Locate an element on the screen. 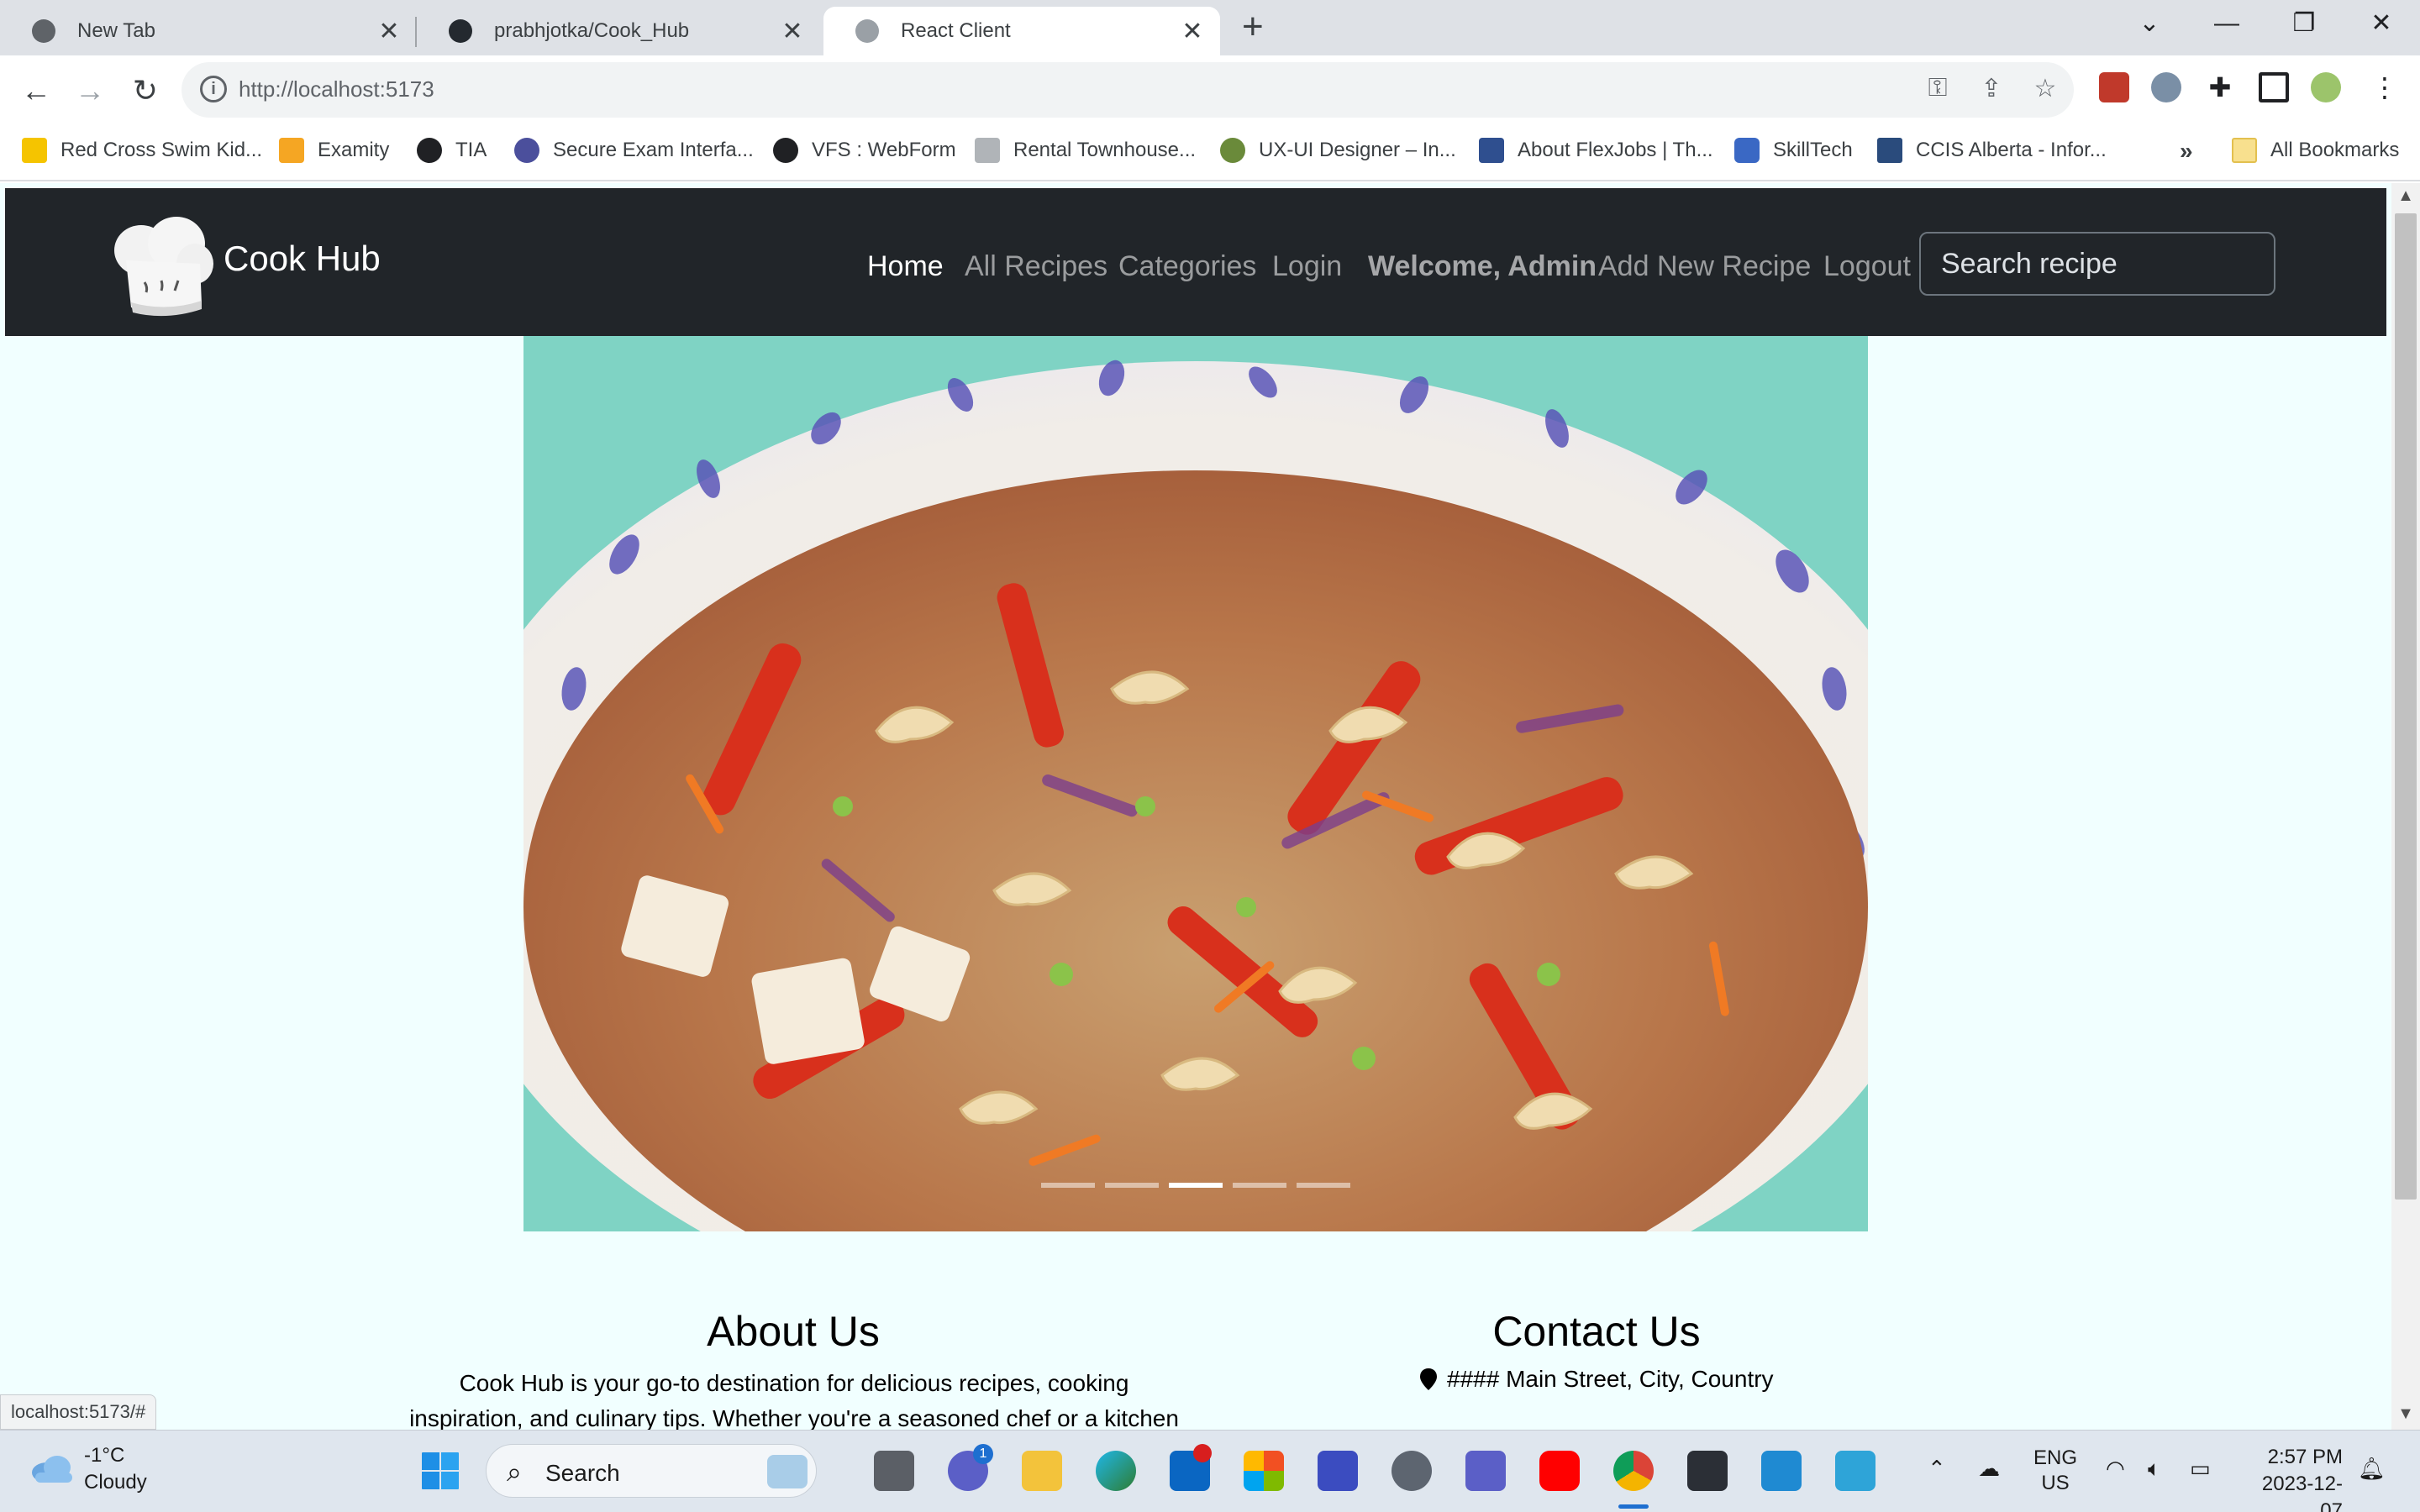  chef-hat-logo-icon is located at coordinates (161, 264).